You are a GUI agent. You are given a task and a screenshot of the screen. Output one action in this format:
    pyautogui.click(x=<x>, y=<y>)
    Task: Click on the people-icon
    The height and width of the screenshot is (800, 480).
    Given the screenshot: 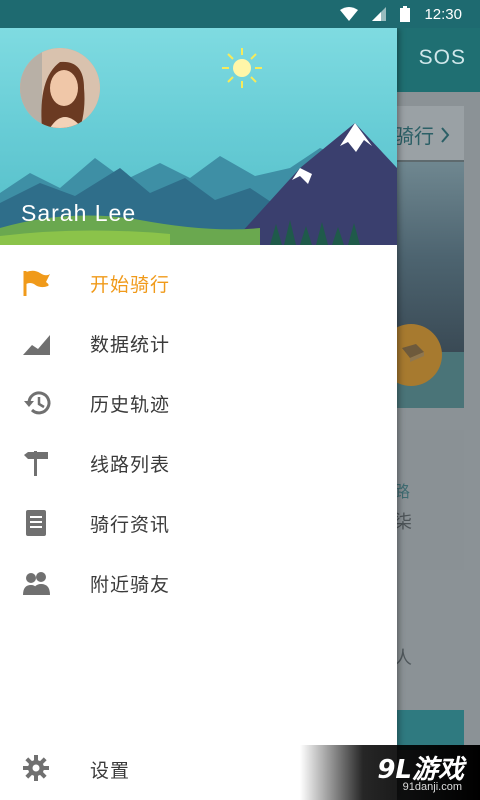 What is the action you would take?
    pyautogui.click(x=36, y=583)
    